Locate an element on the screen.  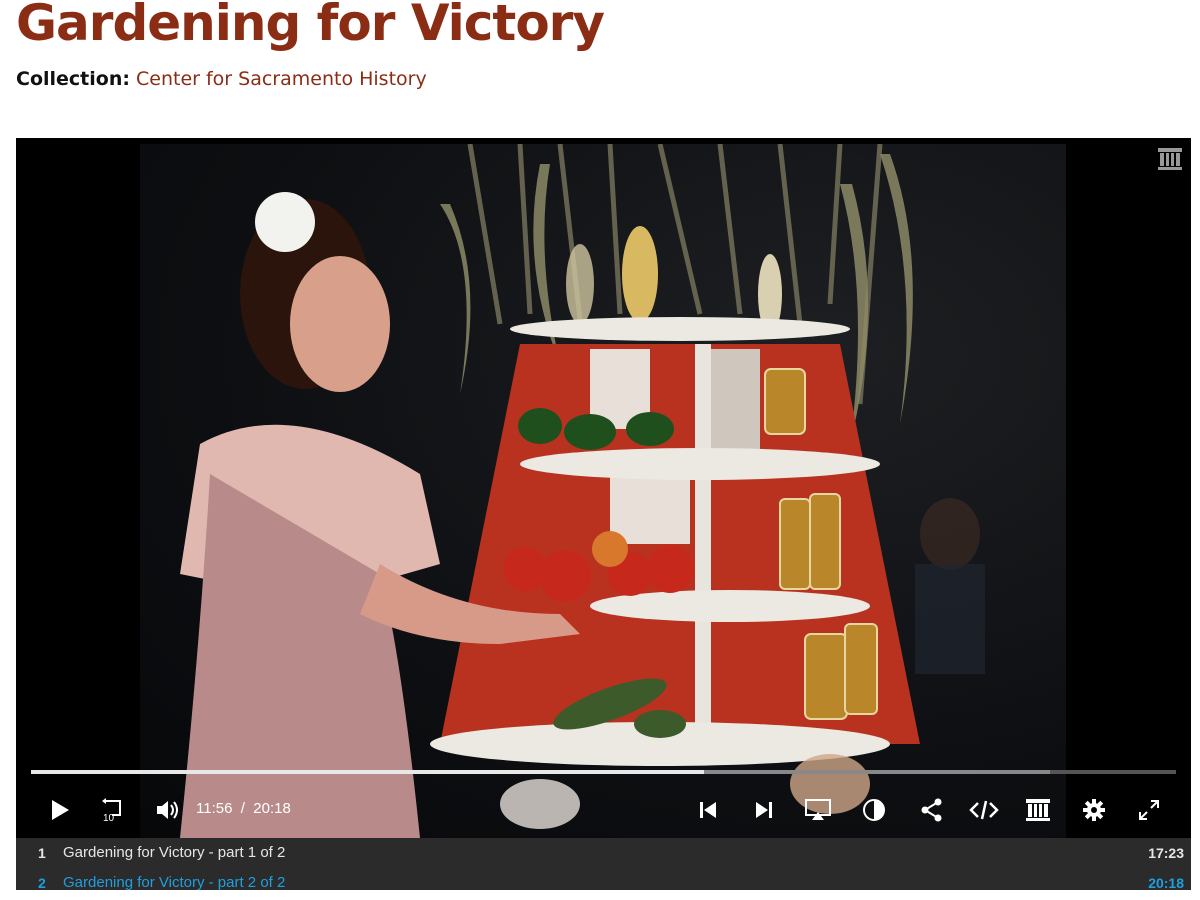
page-title: Gardening for Victory is located at coordinates (310, 26).